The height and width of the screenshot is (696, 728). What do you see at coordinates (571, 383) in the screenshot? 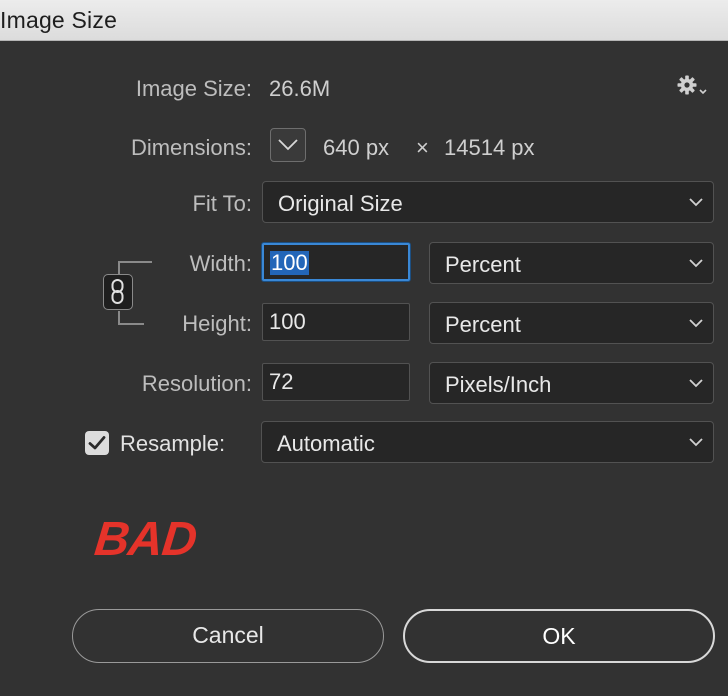
I see `resolution-unit-select: Pixels/Inch` at bounding box center [571, 383].